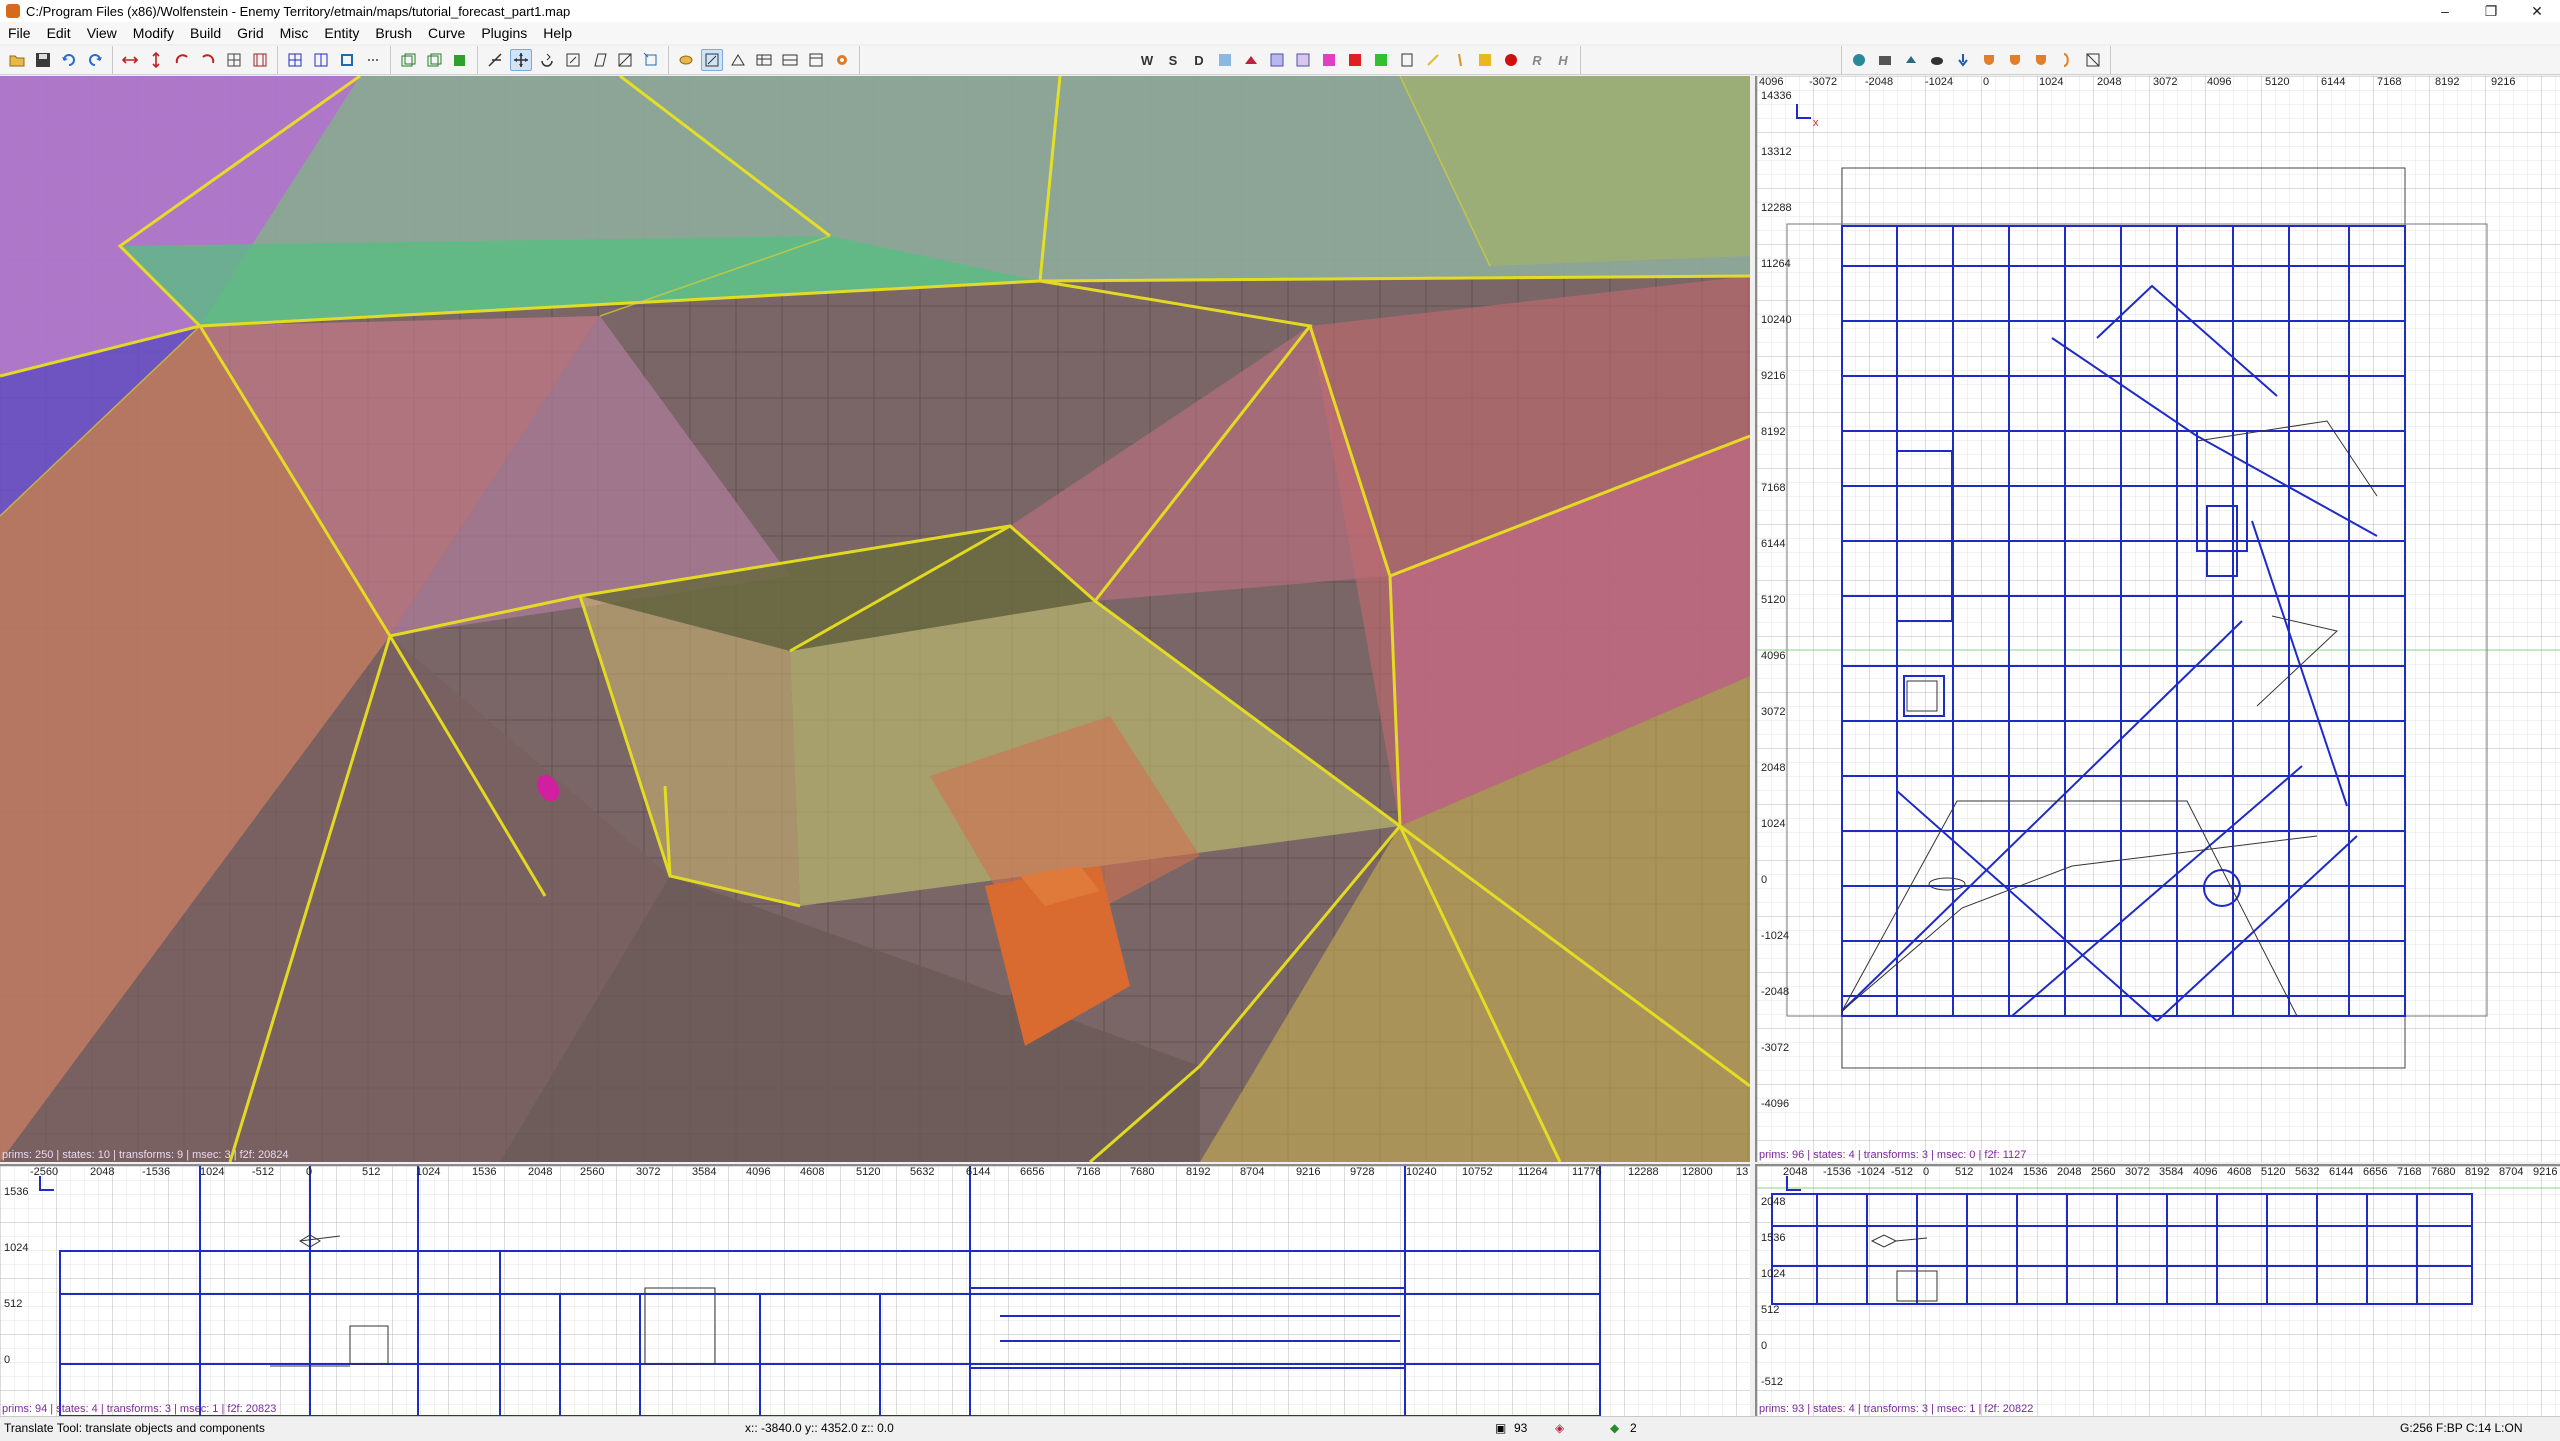 The height and width of the screenshot is (1441, 2560). I want to click on show-world-toggle: W, so click(1147, 60).